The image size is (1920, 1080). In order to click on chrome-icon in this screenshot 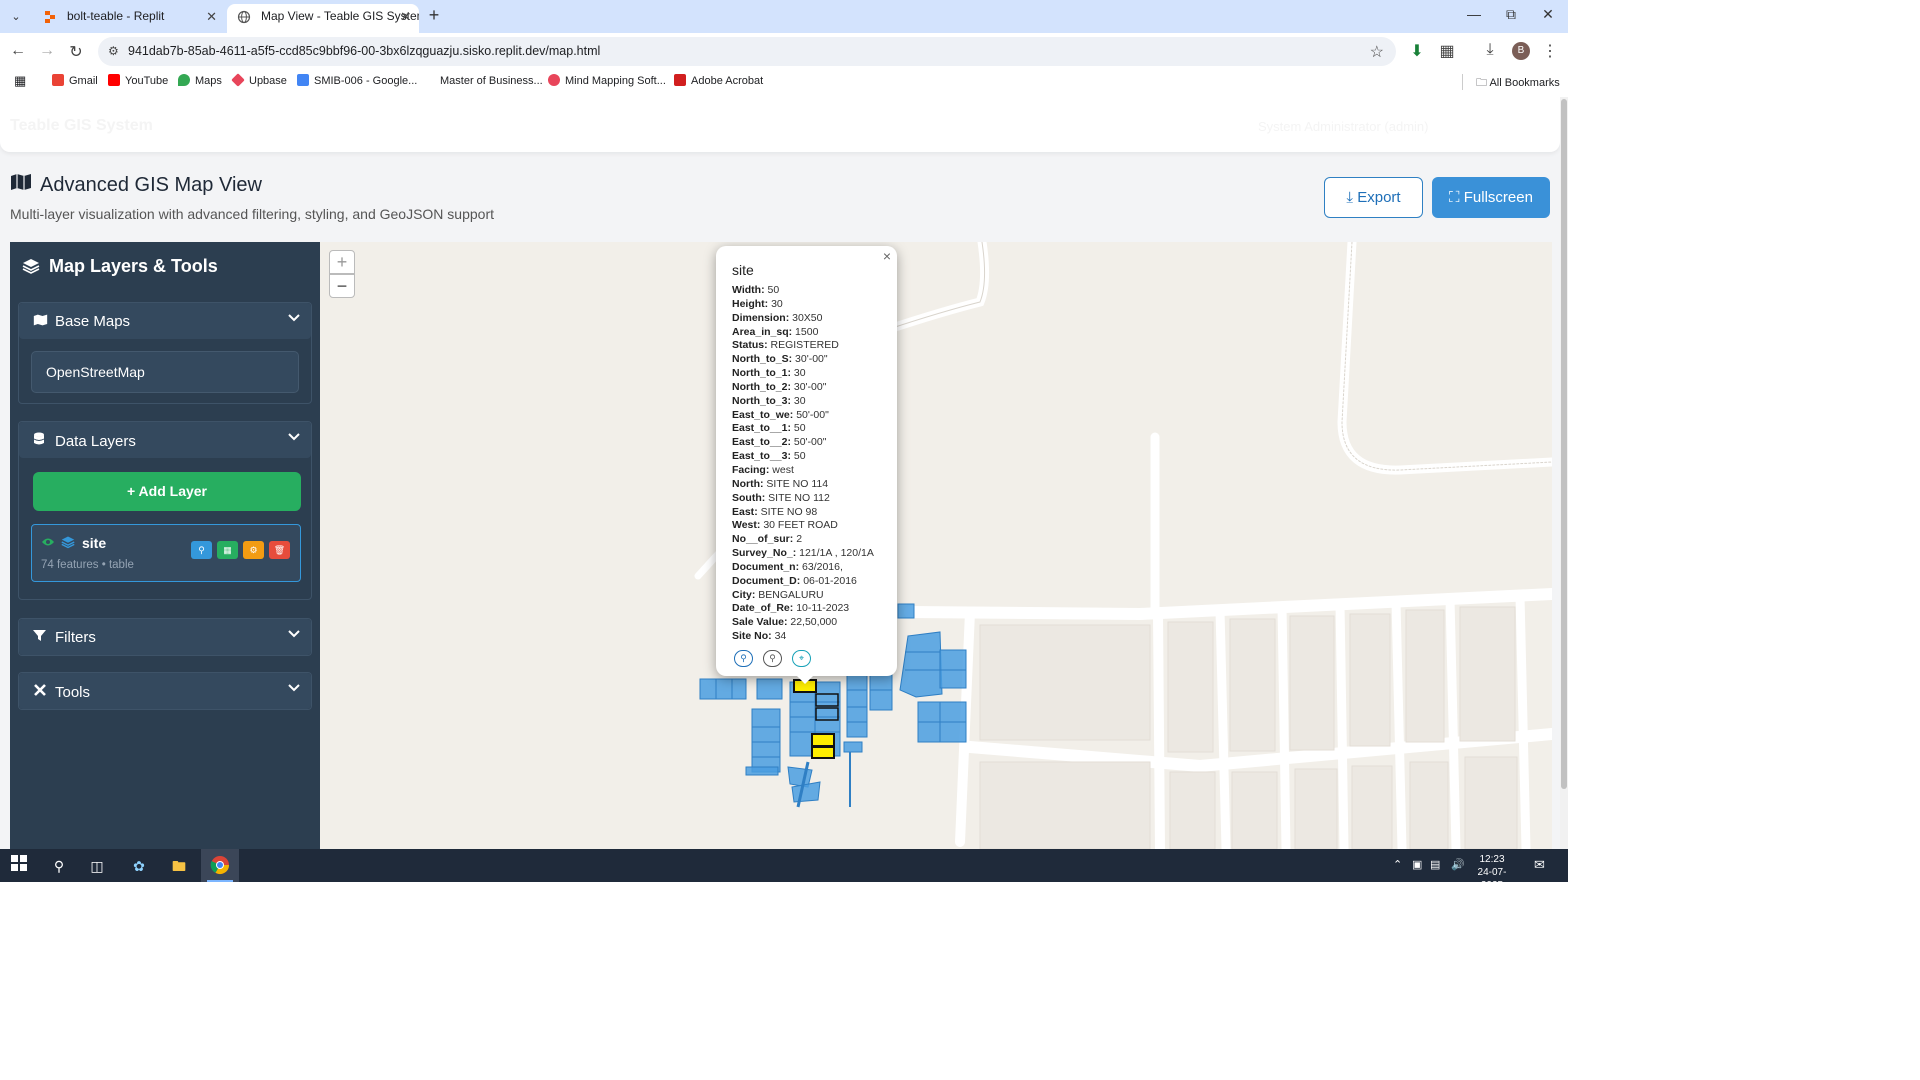, I will do `click(220, 866)`.